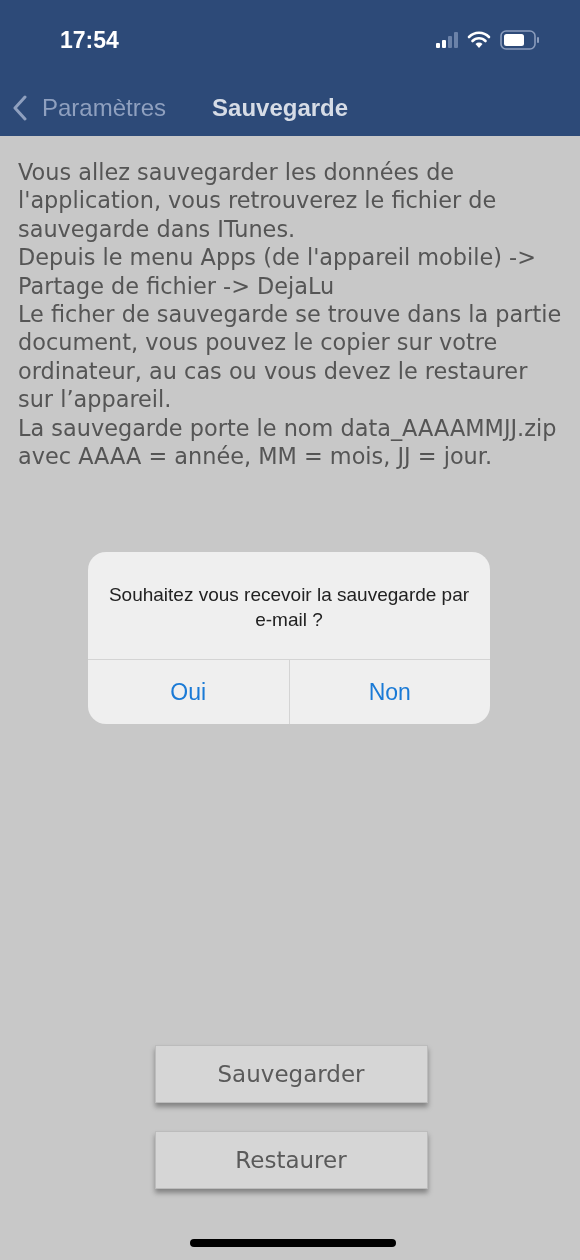 This screenshot has height=1260, width=580. What do you see at coordinates (89, 40) in the screenshot?
I see `status-time: 17:54` at bounding box center [89, 40].